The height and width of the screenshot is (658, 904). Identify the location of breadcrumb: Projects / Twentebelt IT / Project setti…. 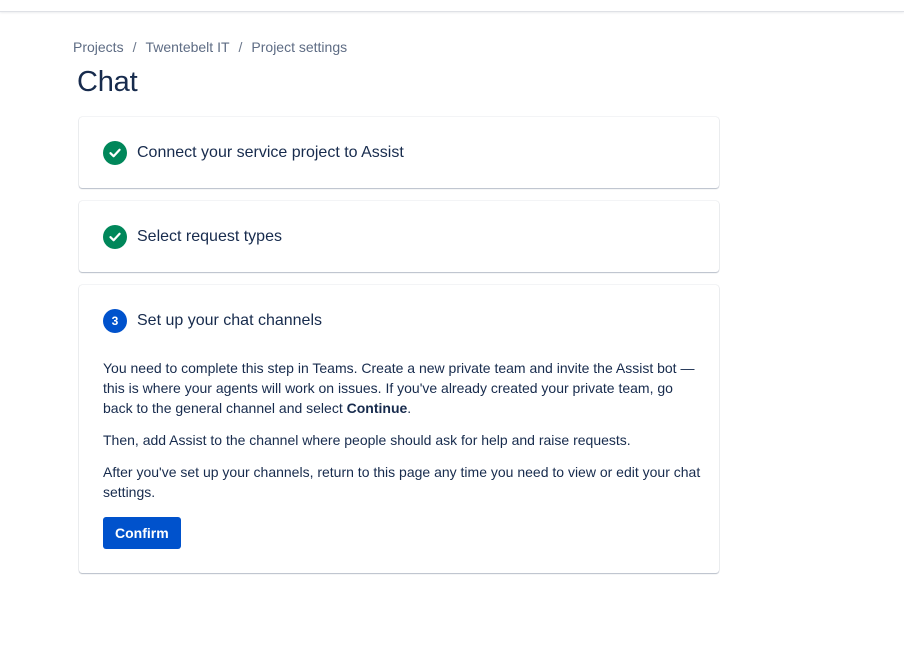
(210, 47).